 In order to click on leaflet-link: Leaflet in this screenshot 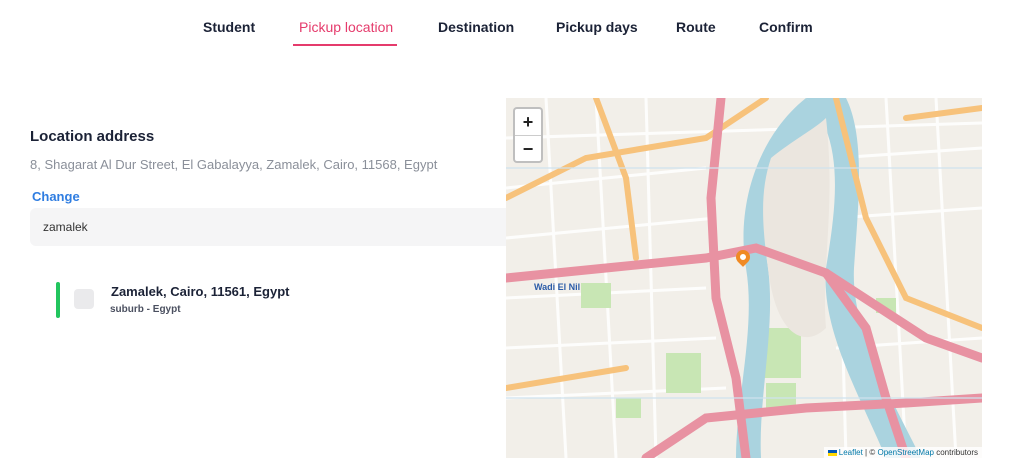, I will do `click(851, 452)`.